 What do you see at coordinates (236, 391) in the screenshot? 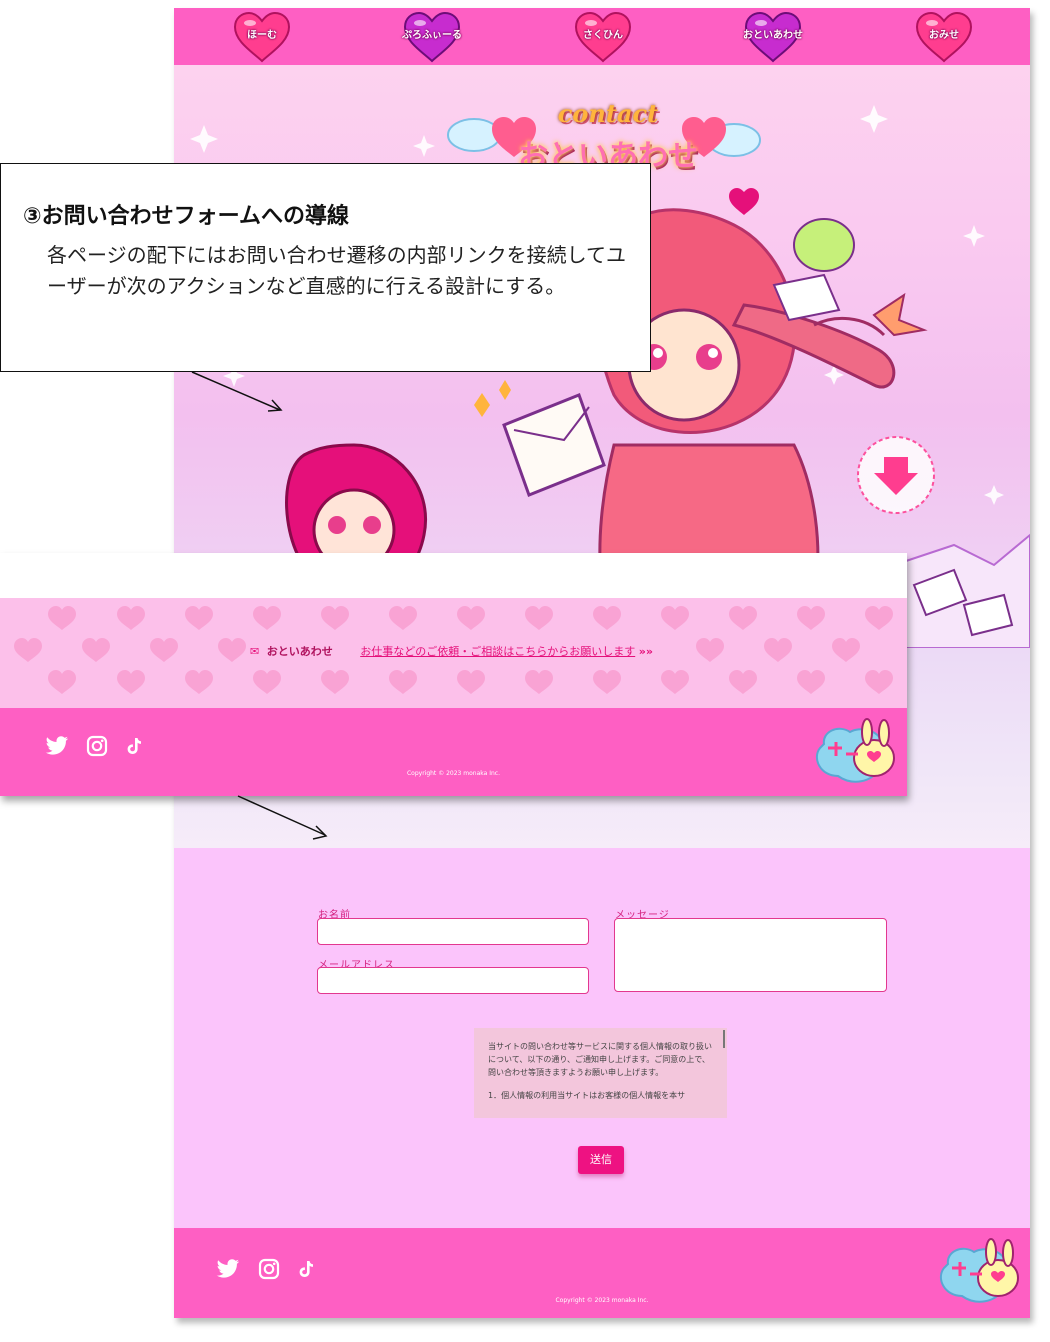
I see `connector-line-top` at bounding box center [236, 391].